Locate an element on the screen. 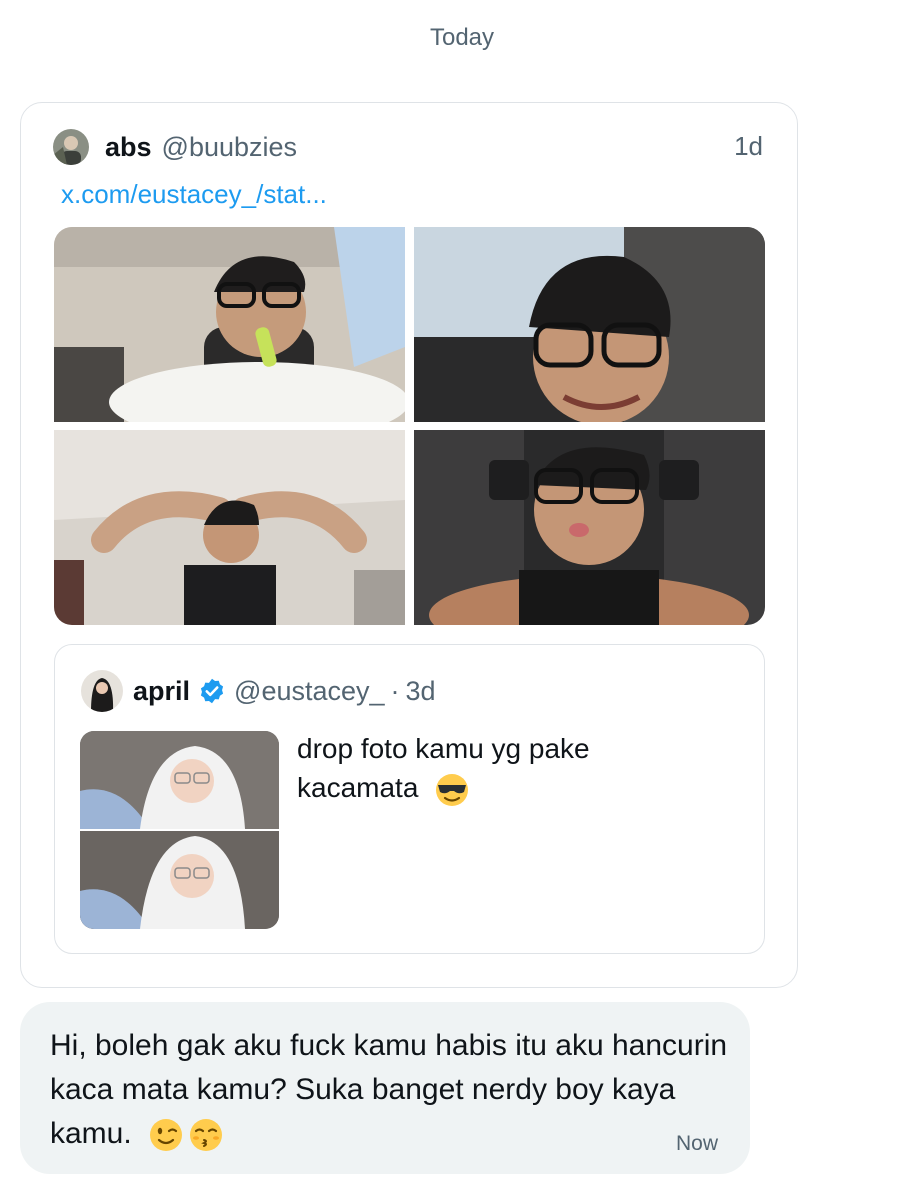  smiling-face-with-sunglasses-icon is located at coordinates (452, 789).